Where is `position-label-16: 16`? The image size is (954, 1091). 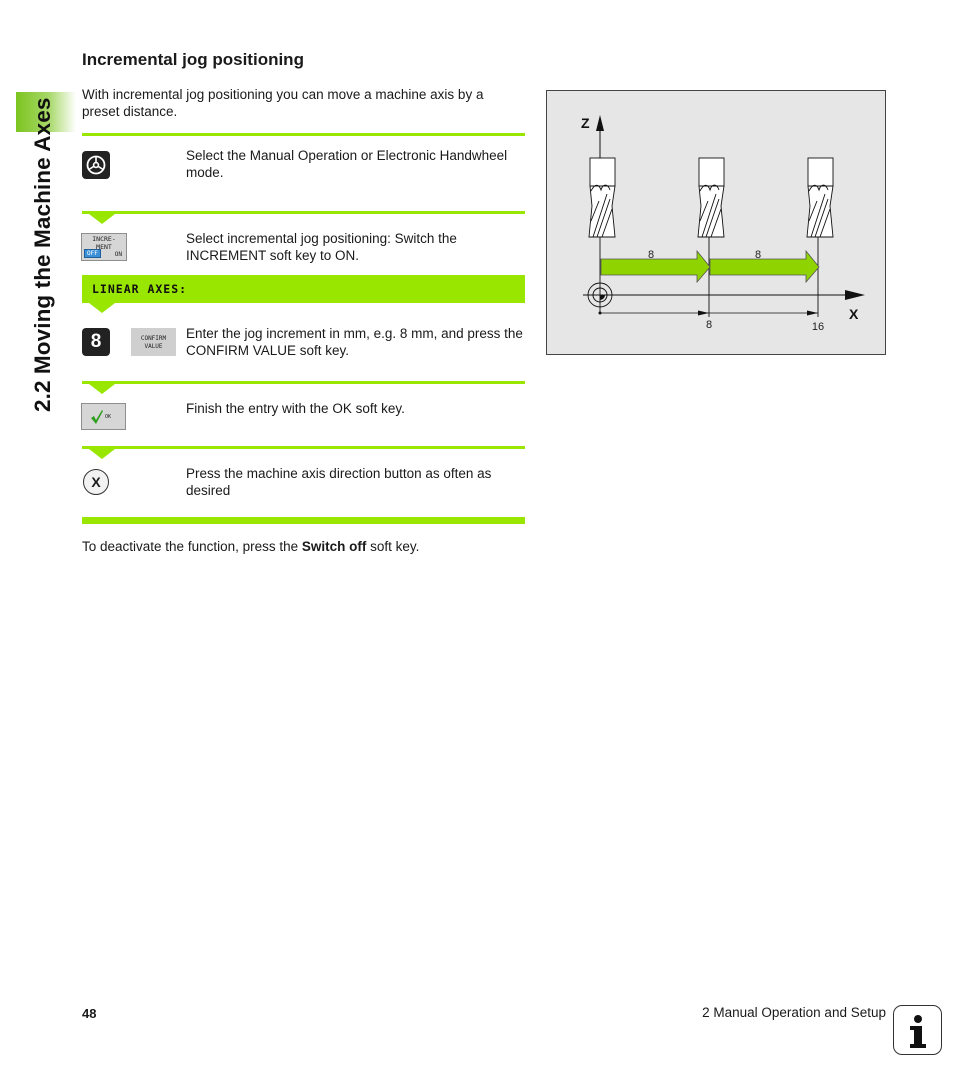
position-label-16: 16 is located at coordinates (818, 327).